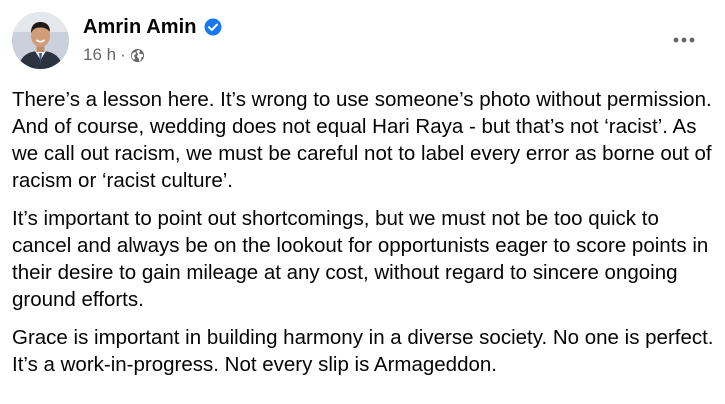 This screenshot has height=404, width=725. Describe the element at coordinates (137, 55) in the screenshot. I see `globe-icon` at that location.